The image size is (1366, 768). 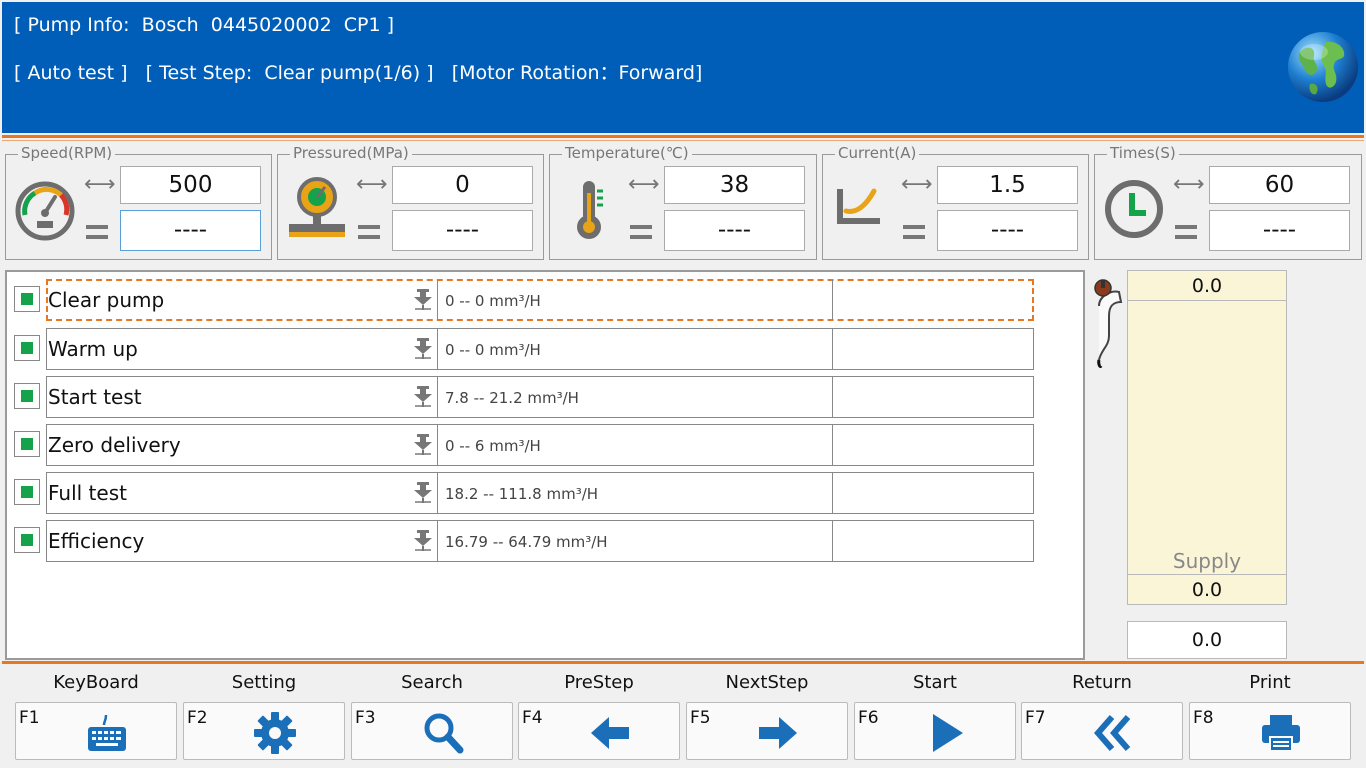 What do you see at coordinates (93, 349) in the screenshot?
I see `step-name: Warm up` at bounding box center [93, 349].